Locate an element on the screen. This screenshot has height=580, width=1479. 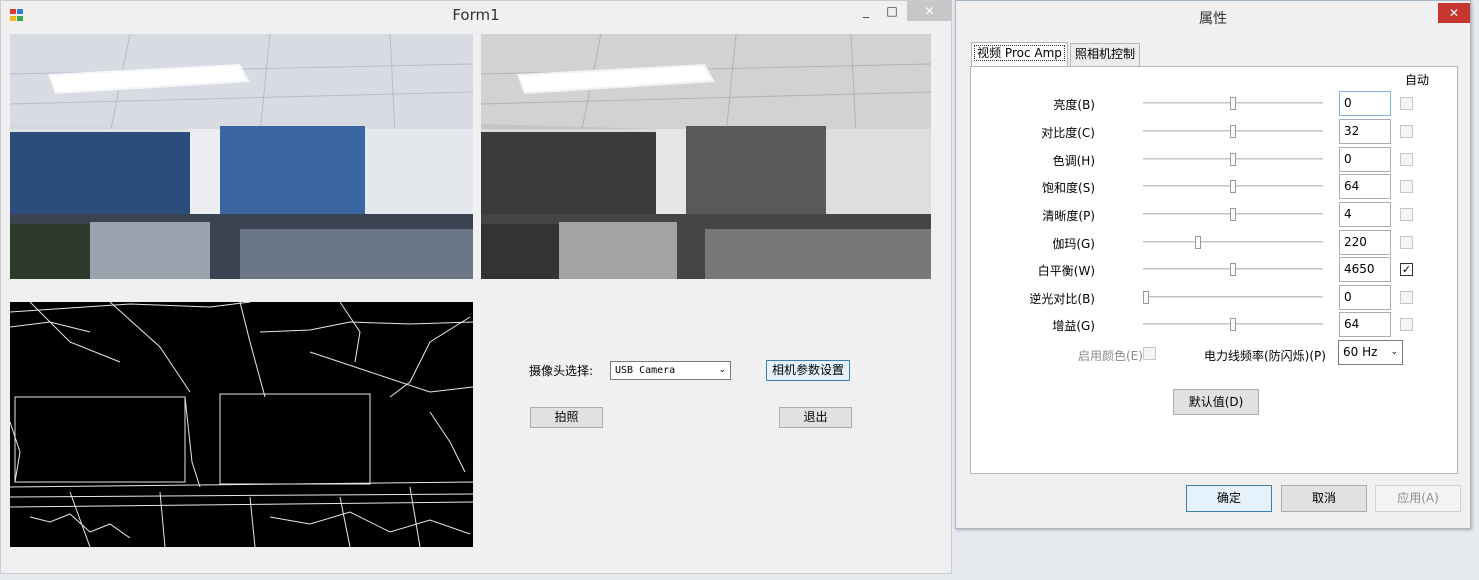
camera-gray-image is located at coordinates (706, 156).